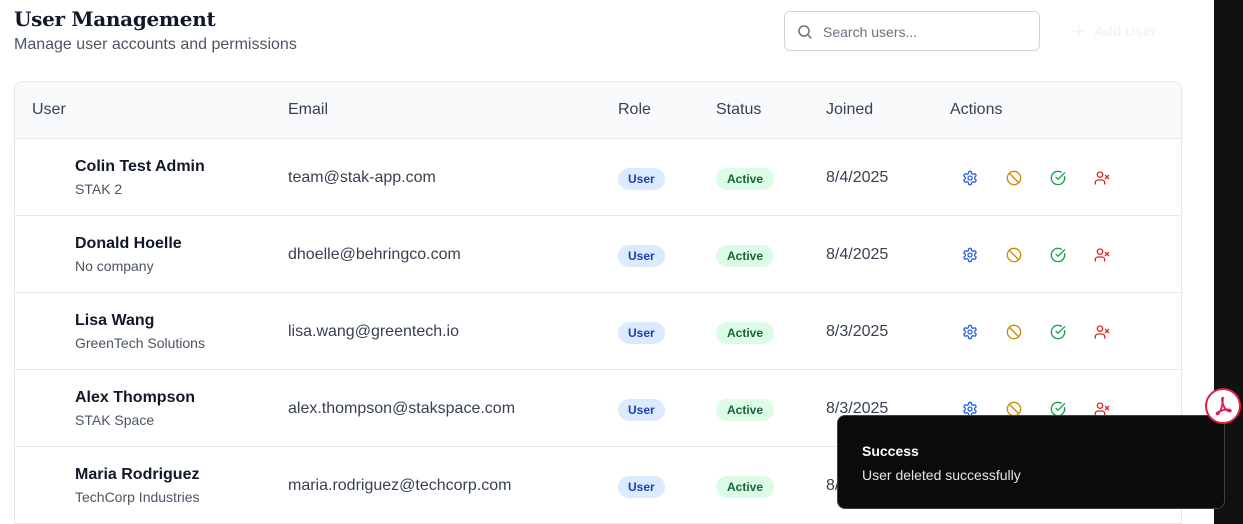 This screenshot has height=524, width=1243. What do you see at coordinates (137, 497) in the screenshot?
I see `user-company: TechCorp Industries` at bounding box center [137, 497].